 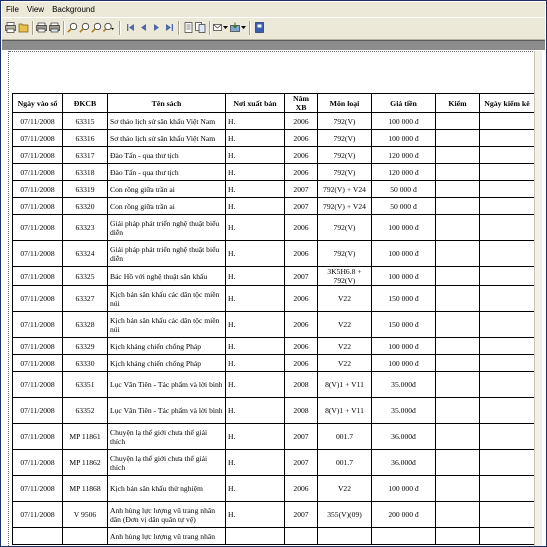 What do you see at coordinates (85, 536) in the screenshot?
I see `cell-dkcb` at bounding box center [85, 536].